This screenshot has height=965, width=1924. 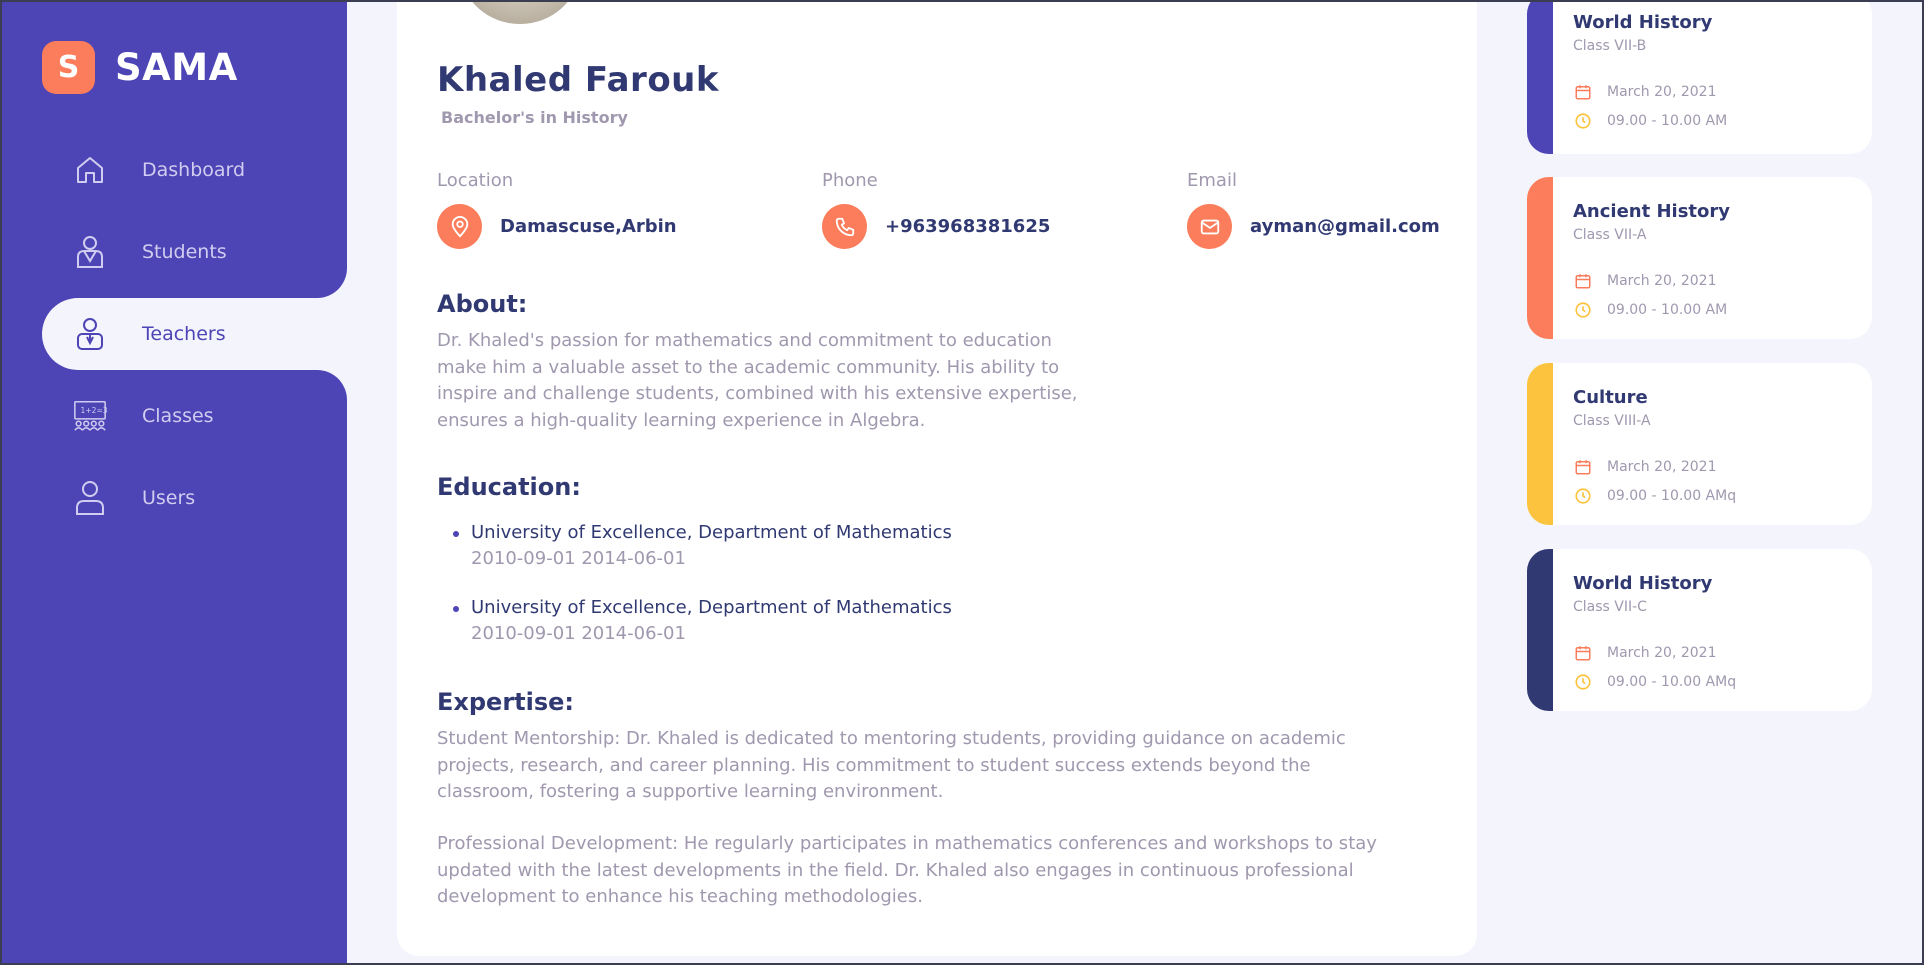 What do you see at coordinates (1610, 607) in the screenshot?
I see `schedule-class: Class VII-C` at bounding box center [1610, 607].